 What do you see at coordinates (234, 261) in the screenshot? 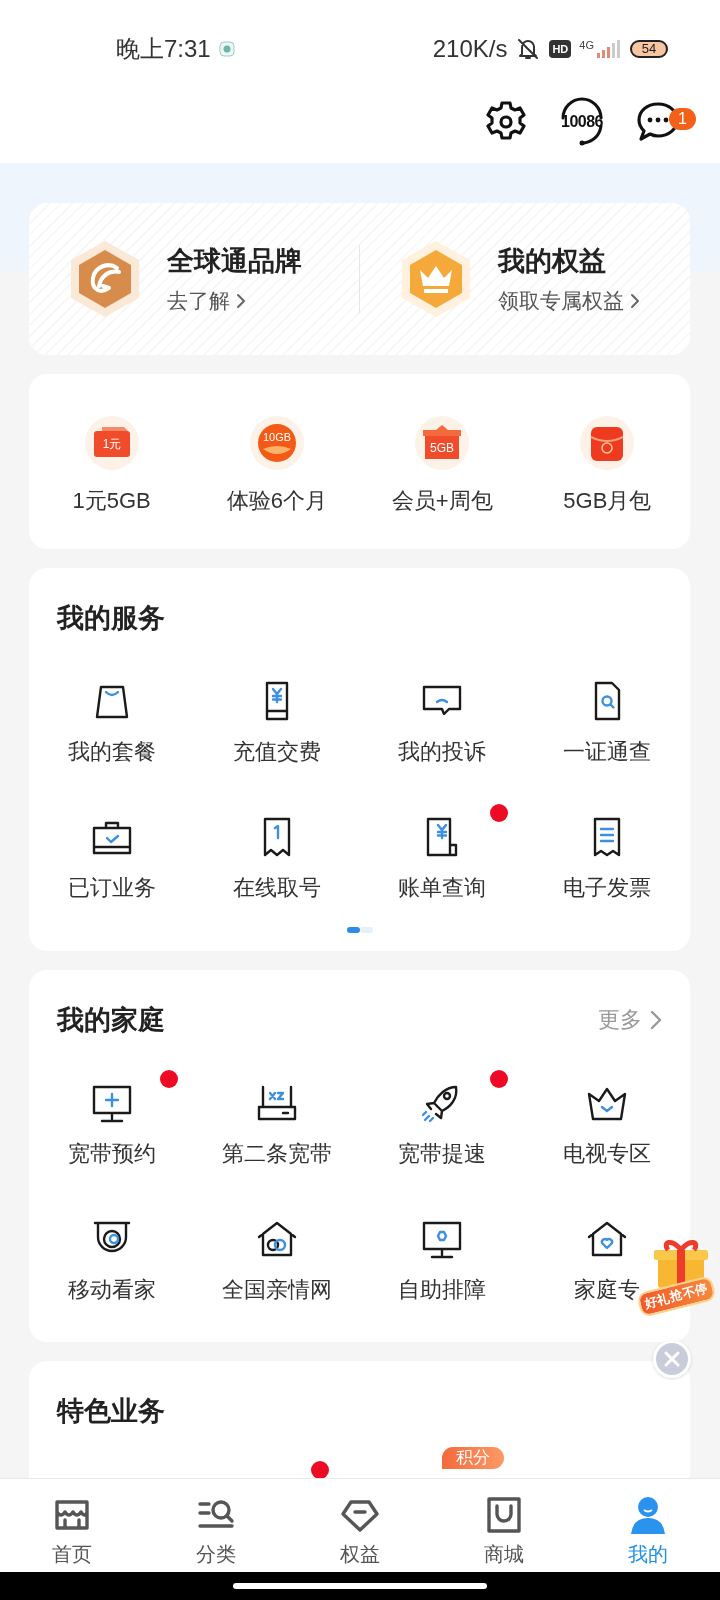
I see `brand-title: 全球通品牌` at bounding box center [234, 261].